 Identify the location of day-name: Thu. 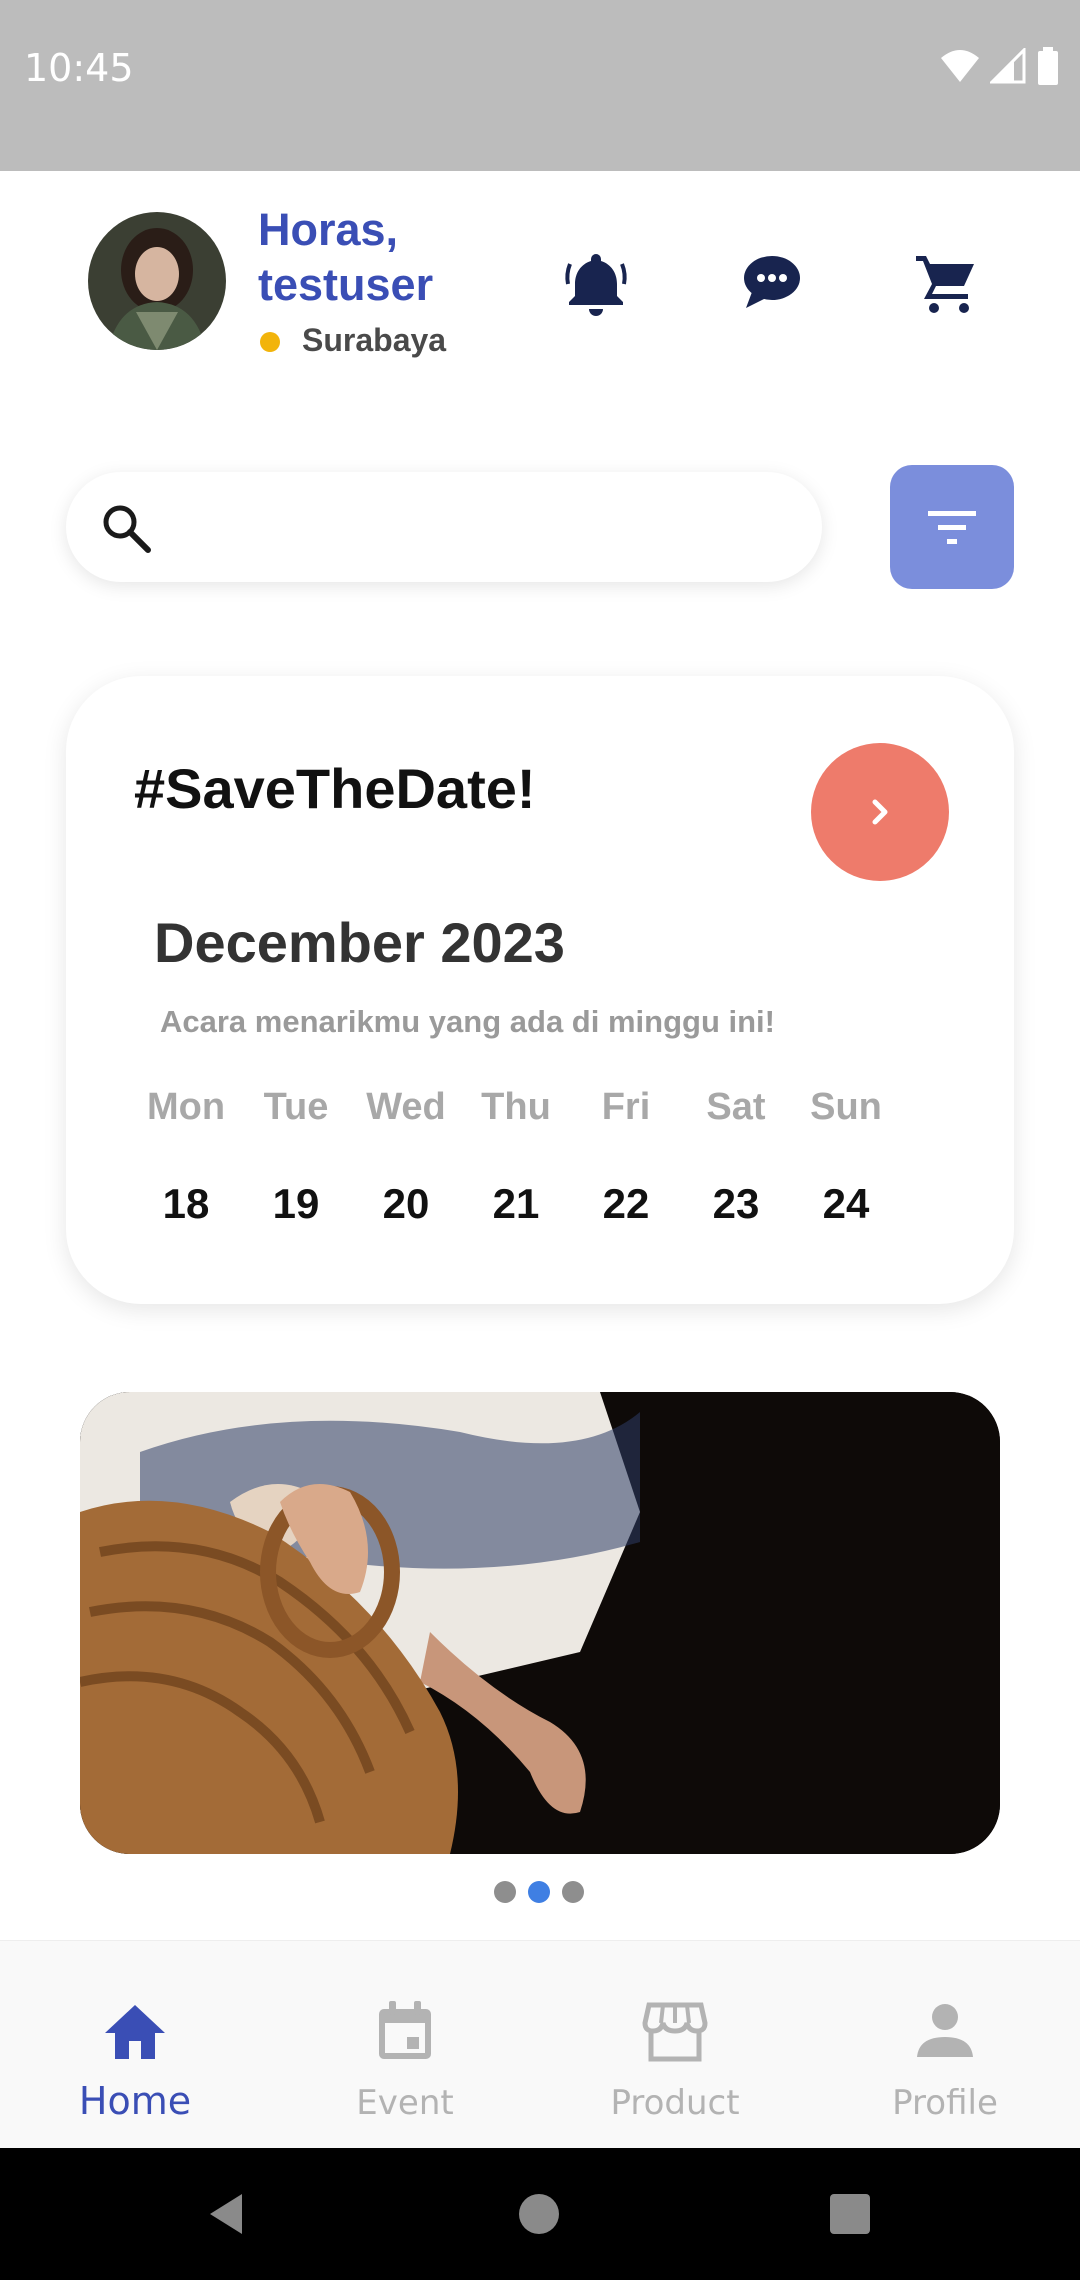
(516, 1107).